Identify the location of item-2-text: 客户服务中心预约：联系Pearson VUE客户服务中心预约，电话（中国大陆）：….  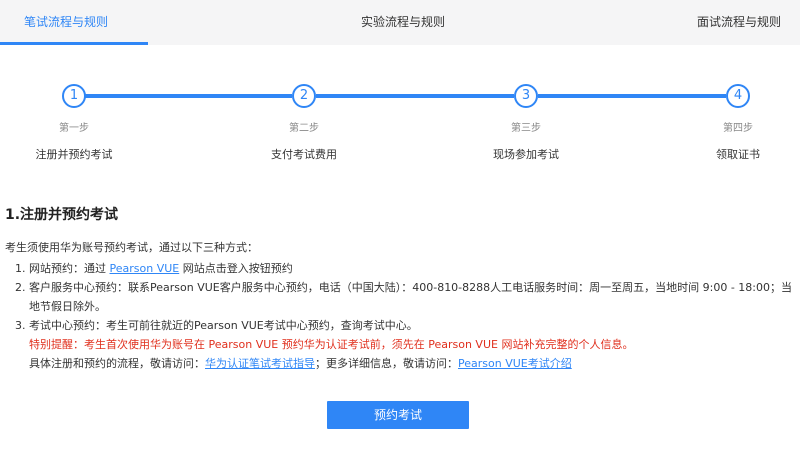
(411, 297).